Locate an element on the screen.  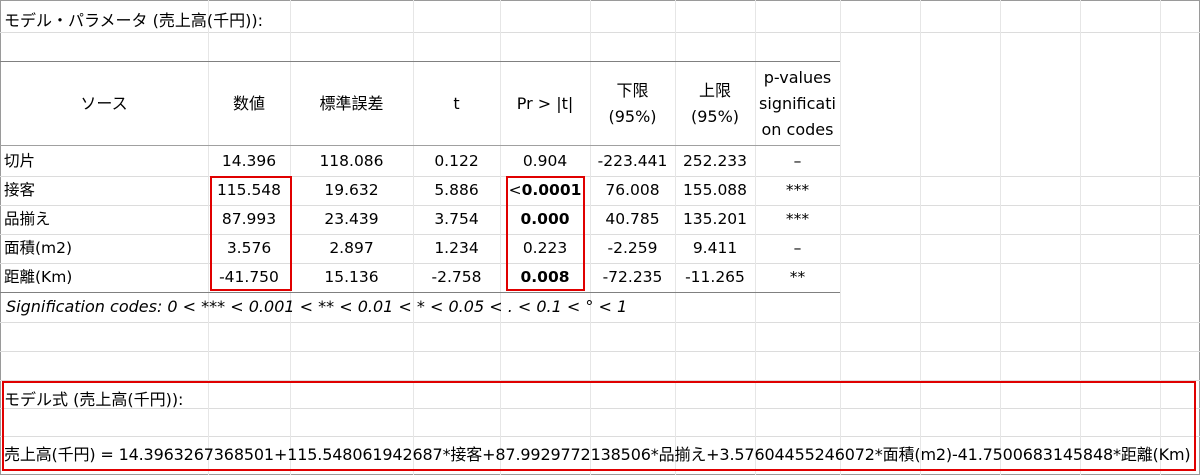
header-pvalues-line2: significati is located at coordinates (797, 103).